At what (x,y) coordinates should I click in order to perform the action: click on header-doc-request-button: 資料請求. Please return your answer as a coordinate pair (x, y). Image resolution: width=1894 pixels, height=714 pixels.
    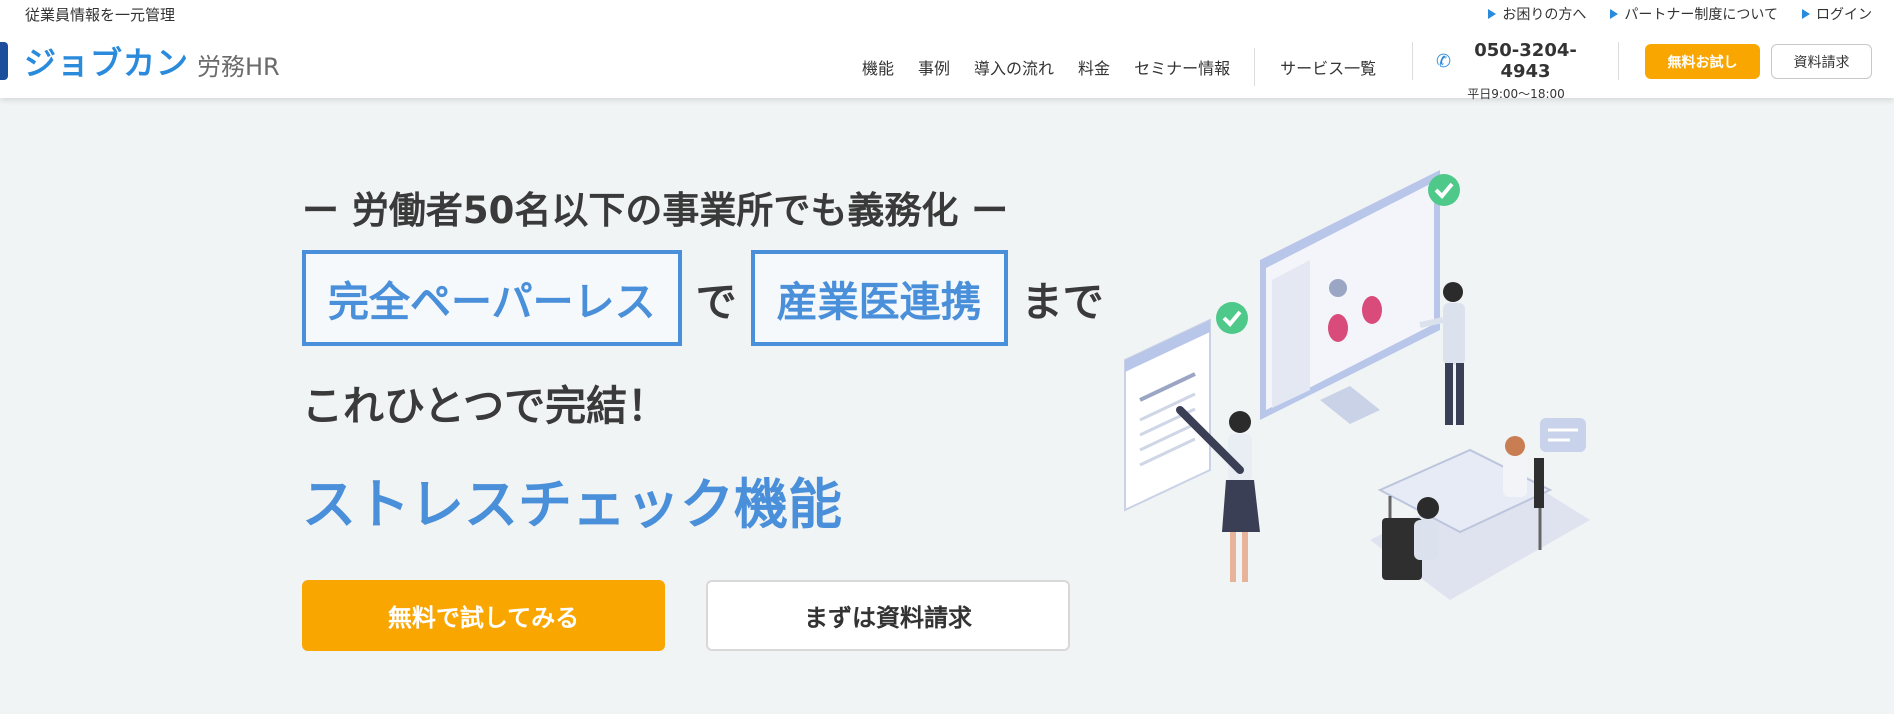
    Looking at the image, I should click on (1821, 61).